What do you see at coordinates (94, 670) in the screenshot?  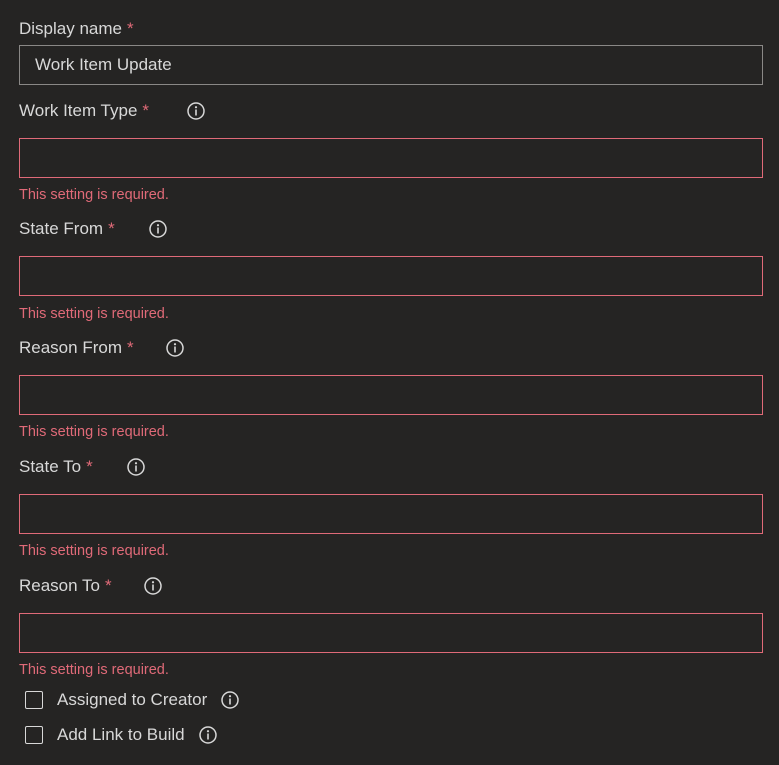 I see `reason-to-error: This setting is required.` at bounding box center [94, 670].